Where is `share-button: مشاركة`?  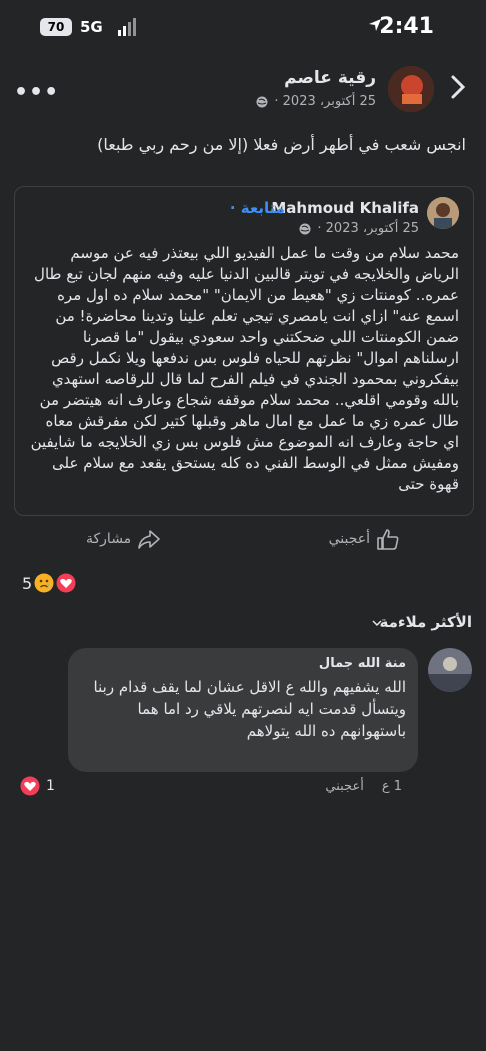
share-button: مشاركة is located at coordinates (123, 539).